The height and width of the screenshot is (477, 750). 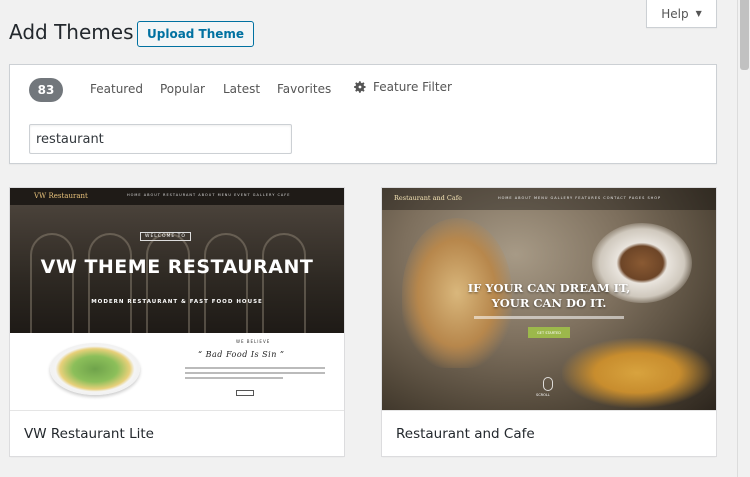 What do you see at coordinates (360, 87) in the screenshot?
I see `gear-icon` at bounding box center [360, 87].